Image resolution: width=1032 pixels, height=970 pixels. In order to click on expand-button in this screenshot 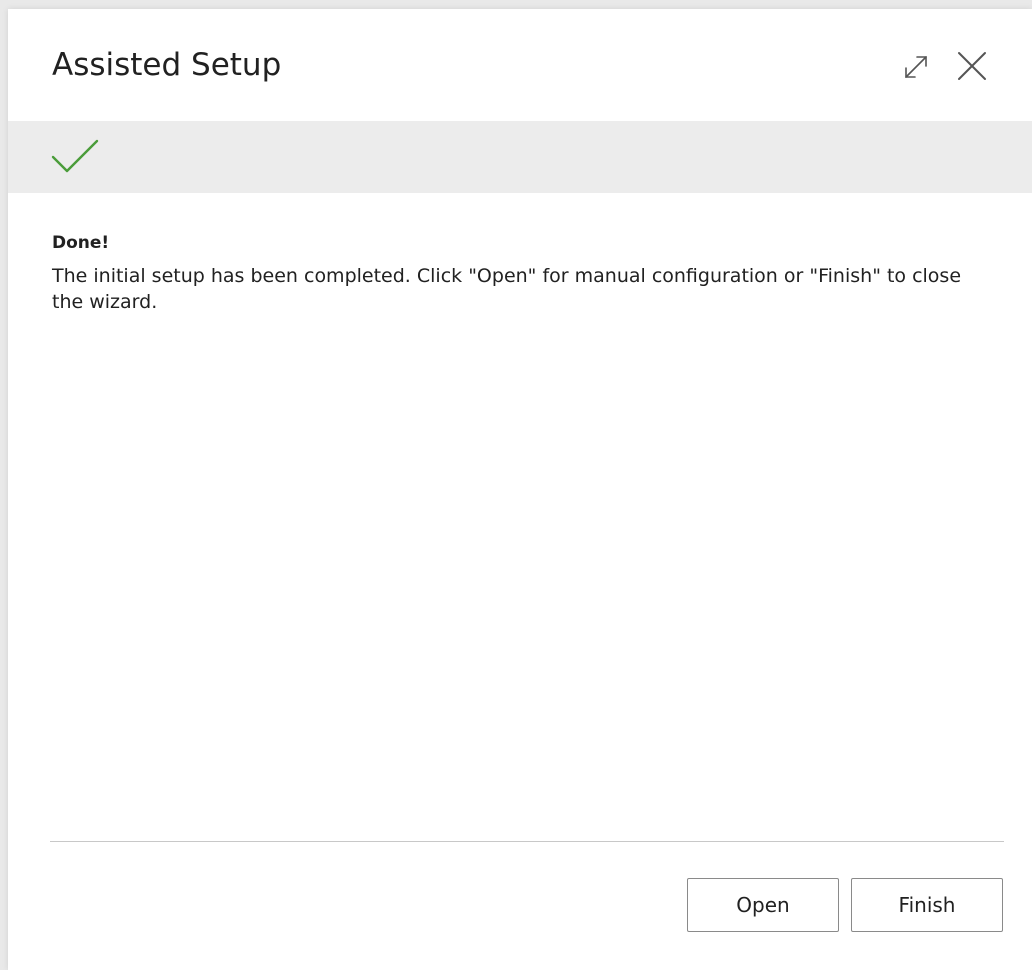, I will do `click(916, 67)`.